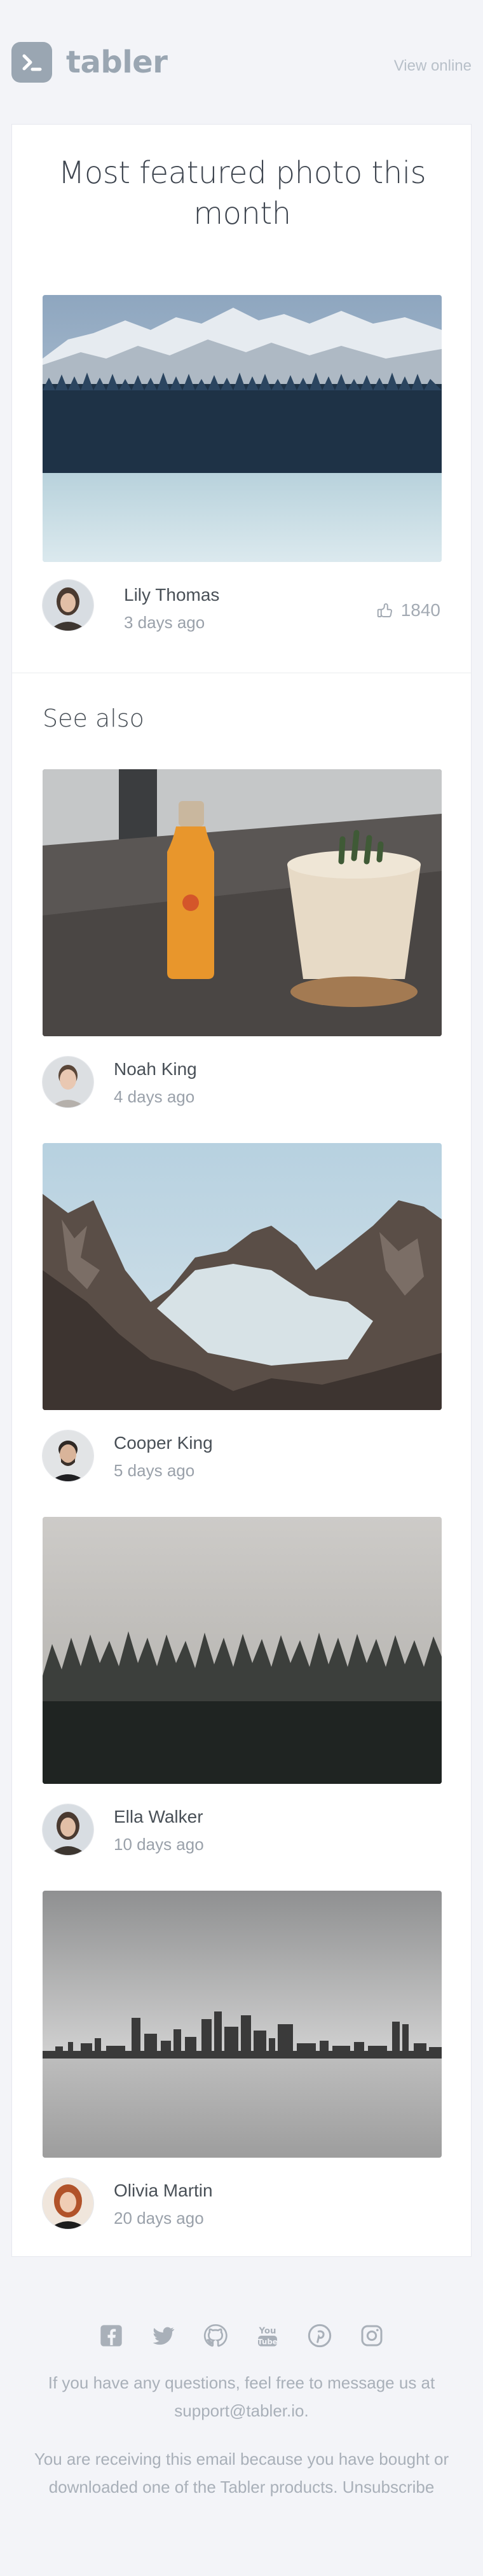 This screenshot has width=483, height=2576. I want to click on instagram-icon, so click(372, 2336).